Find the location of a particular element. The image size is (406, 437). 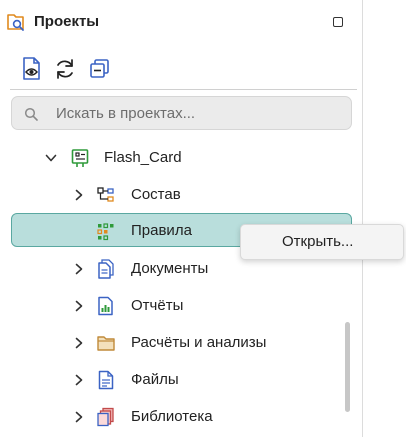

tree-item-faily: Файлы is located at coordinates (181, 379).